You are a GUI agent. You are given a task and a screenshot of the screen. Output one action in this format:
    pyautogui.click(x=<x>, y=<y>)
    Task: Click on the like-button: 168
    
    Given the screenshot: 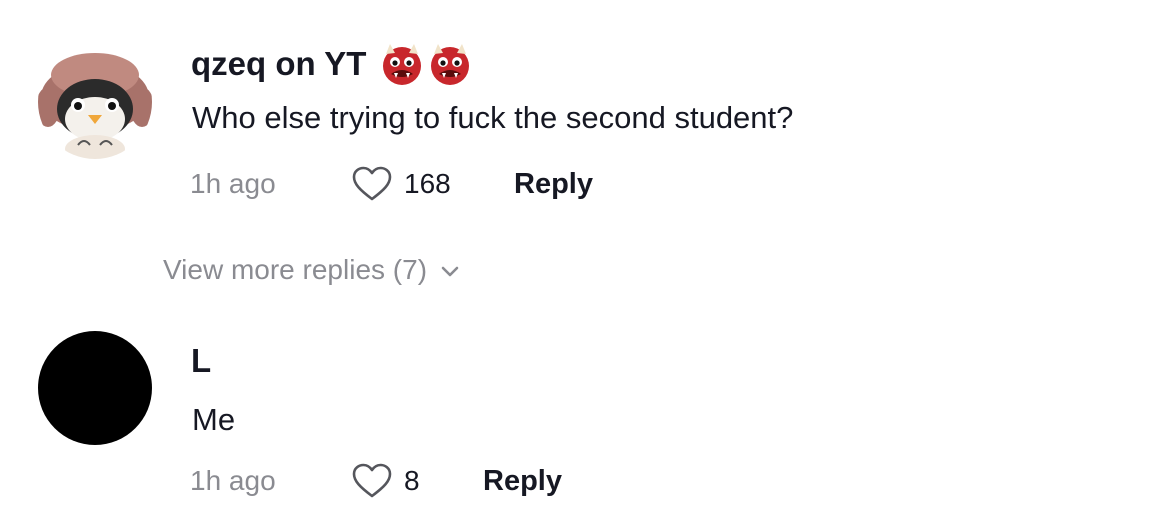 What is the action you would take?
    pyautogui.click(x=401, y=184)
    